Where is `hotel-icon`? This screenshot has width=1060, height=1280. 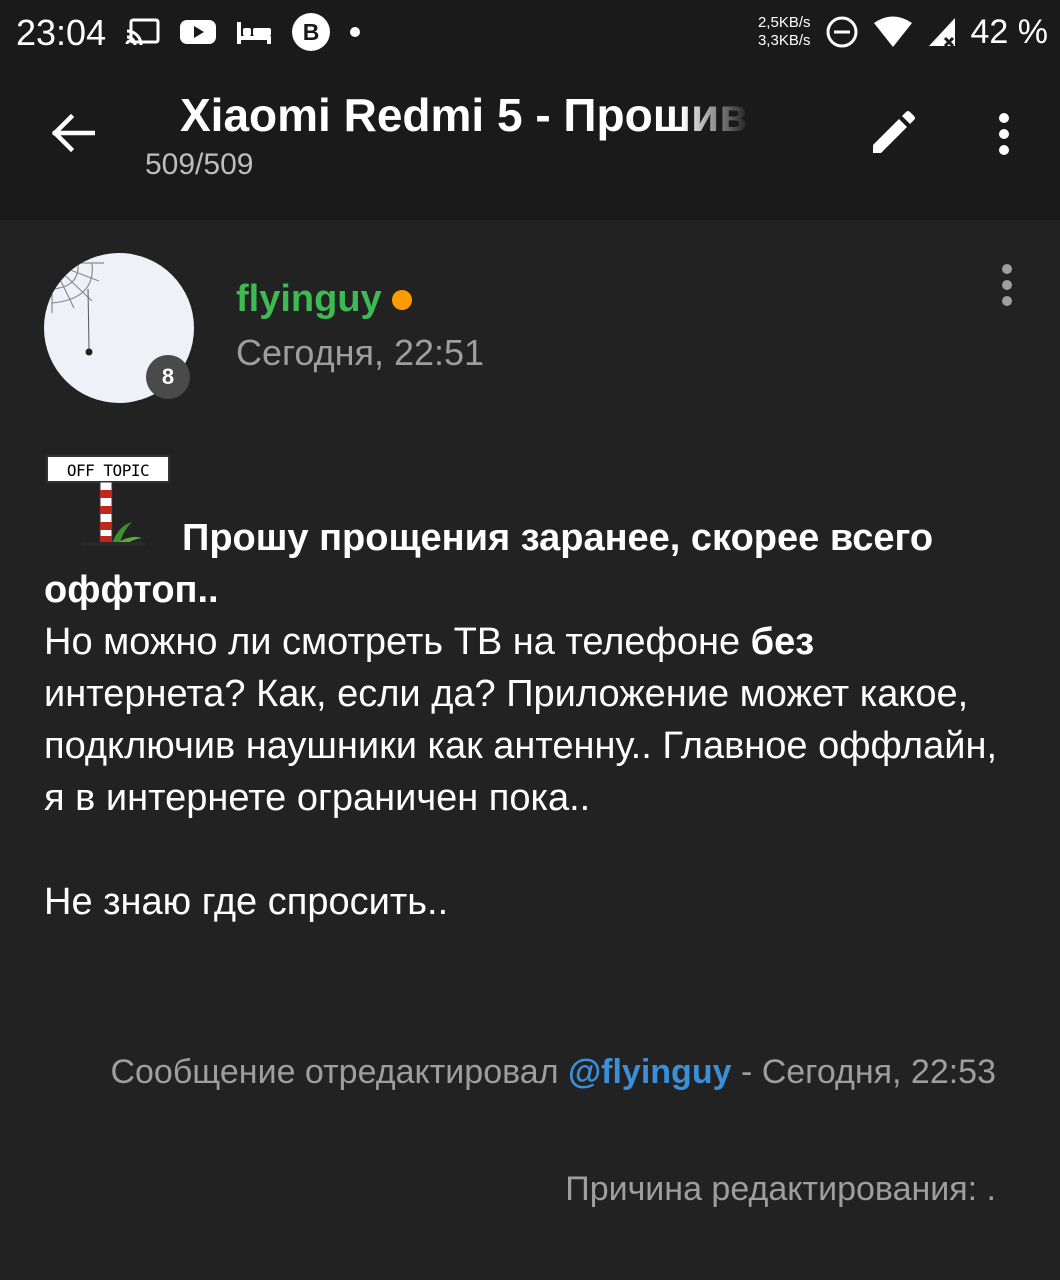
hotel-icon is located at coordinates (254, 33).